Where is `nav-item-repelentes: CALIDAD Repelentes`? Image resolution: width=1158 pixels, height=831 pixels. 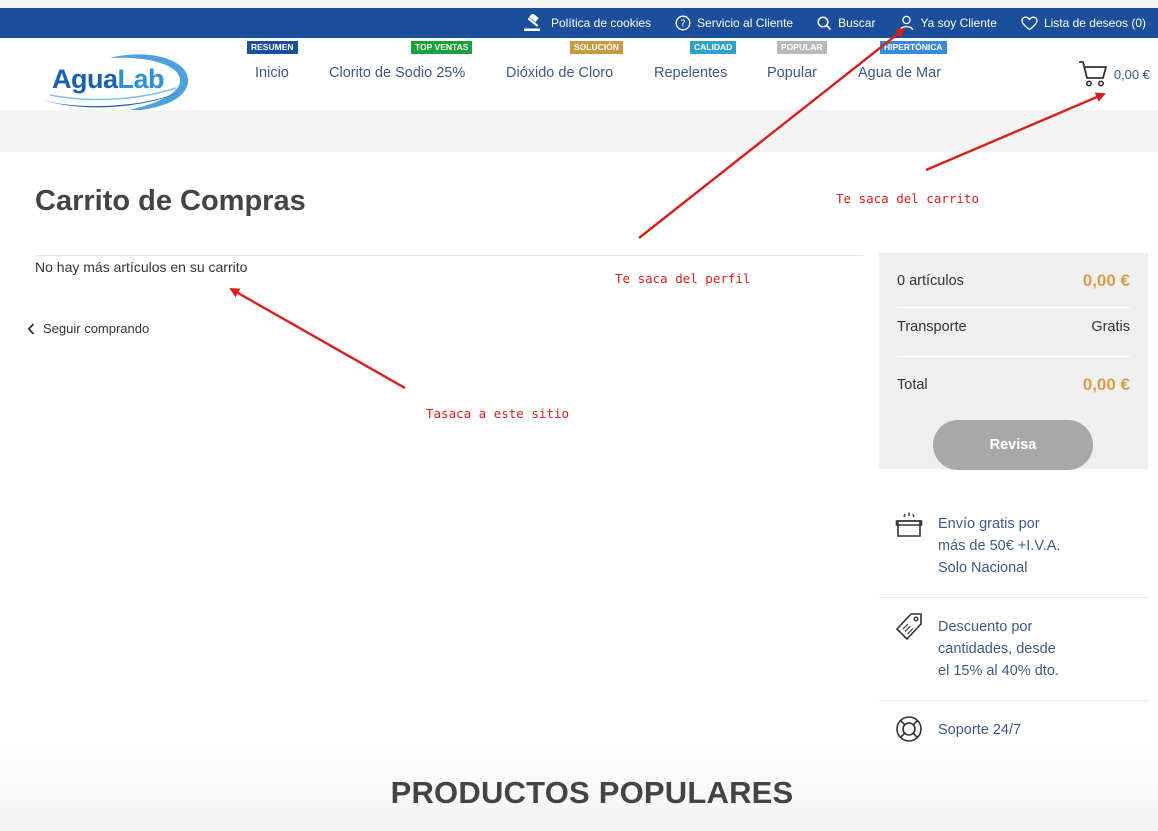
nav-item-repelentes: CALIDAD Repelentes is located at coordinates (699, 74).